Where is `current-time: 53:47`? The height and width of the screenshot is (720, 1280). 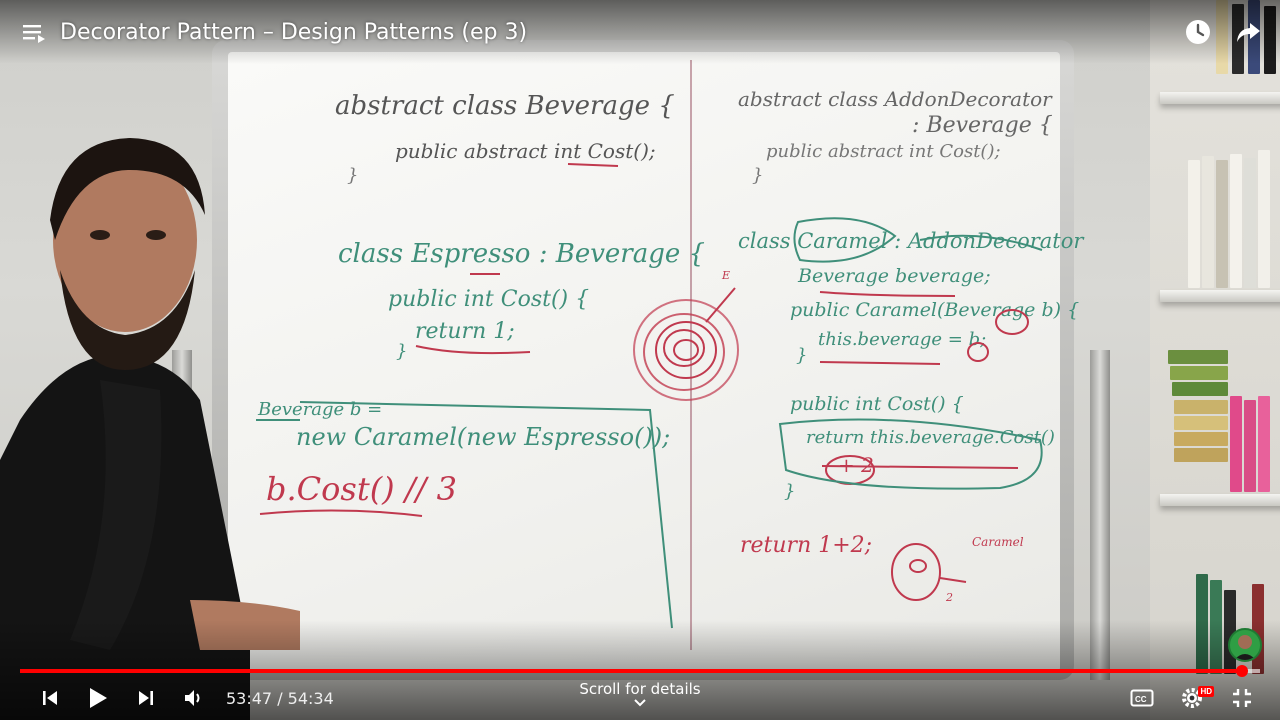 current-time: 53:47 is located at coordinates (249, 698).